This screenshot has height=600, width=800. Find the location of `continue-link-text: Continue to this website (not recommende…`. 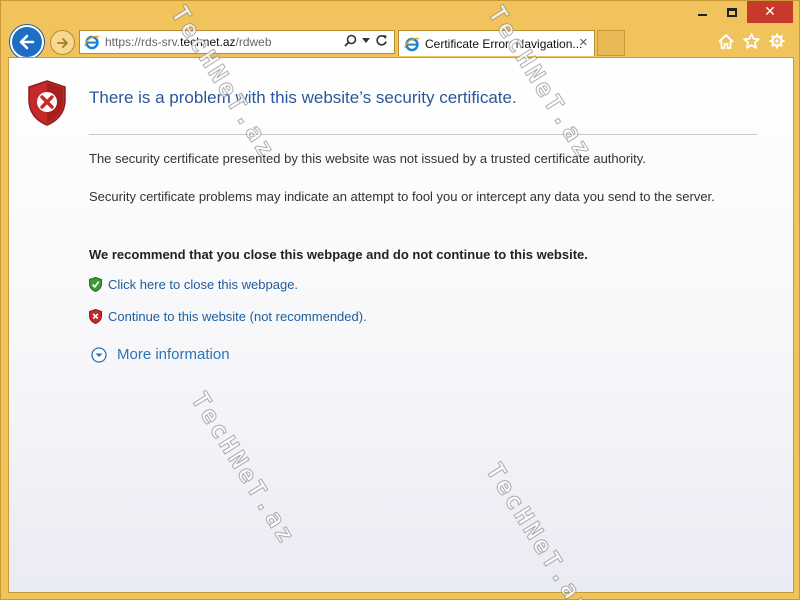

continue-link-text: Continue to this website (not recommende… is located at coordinates (237, 316).